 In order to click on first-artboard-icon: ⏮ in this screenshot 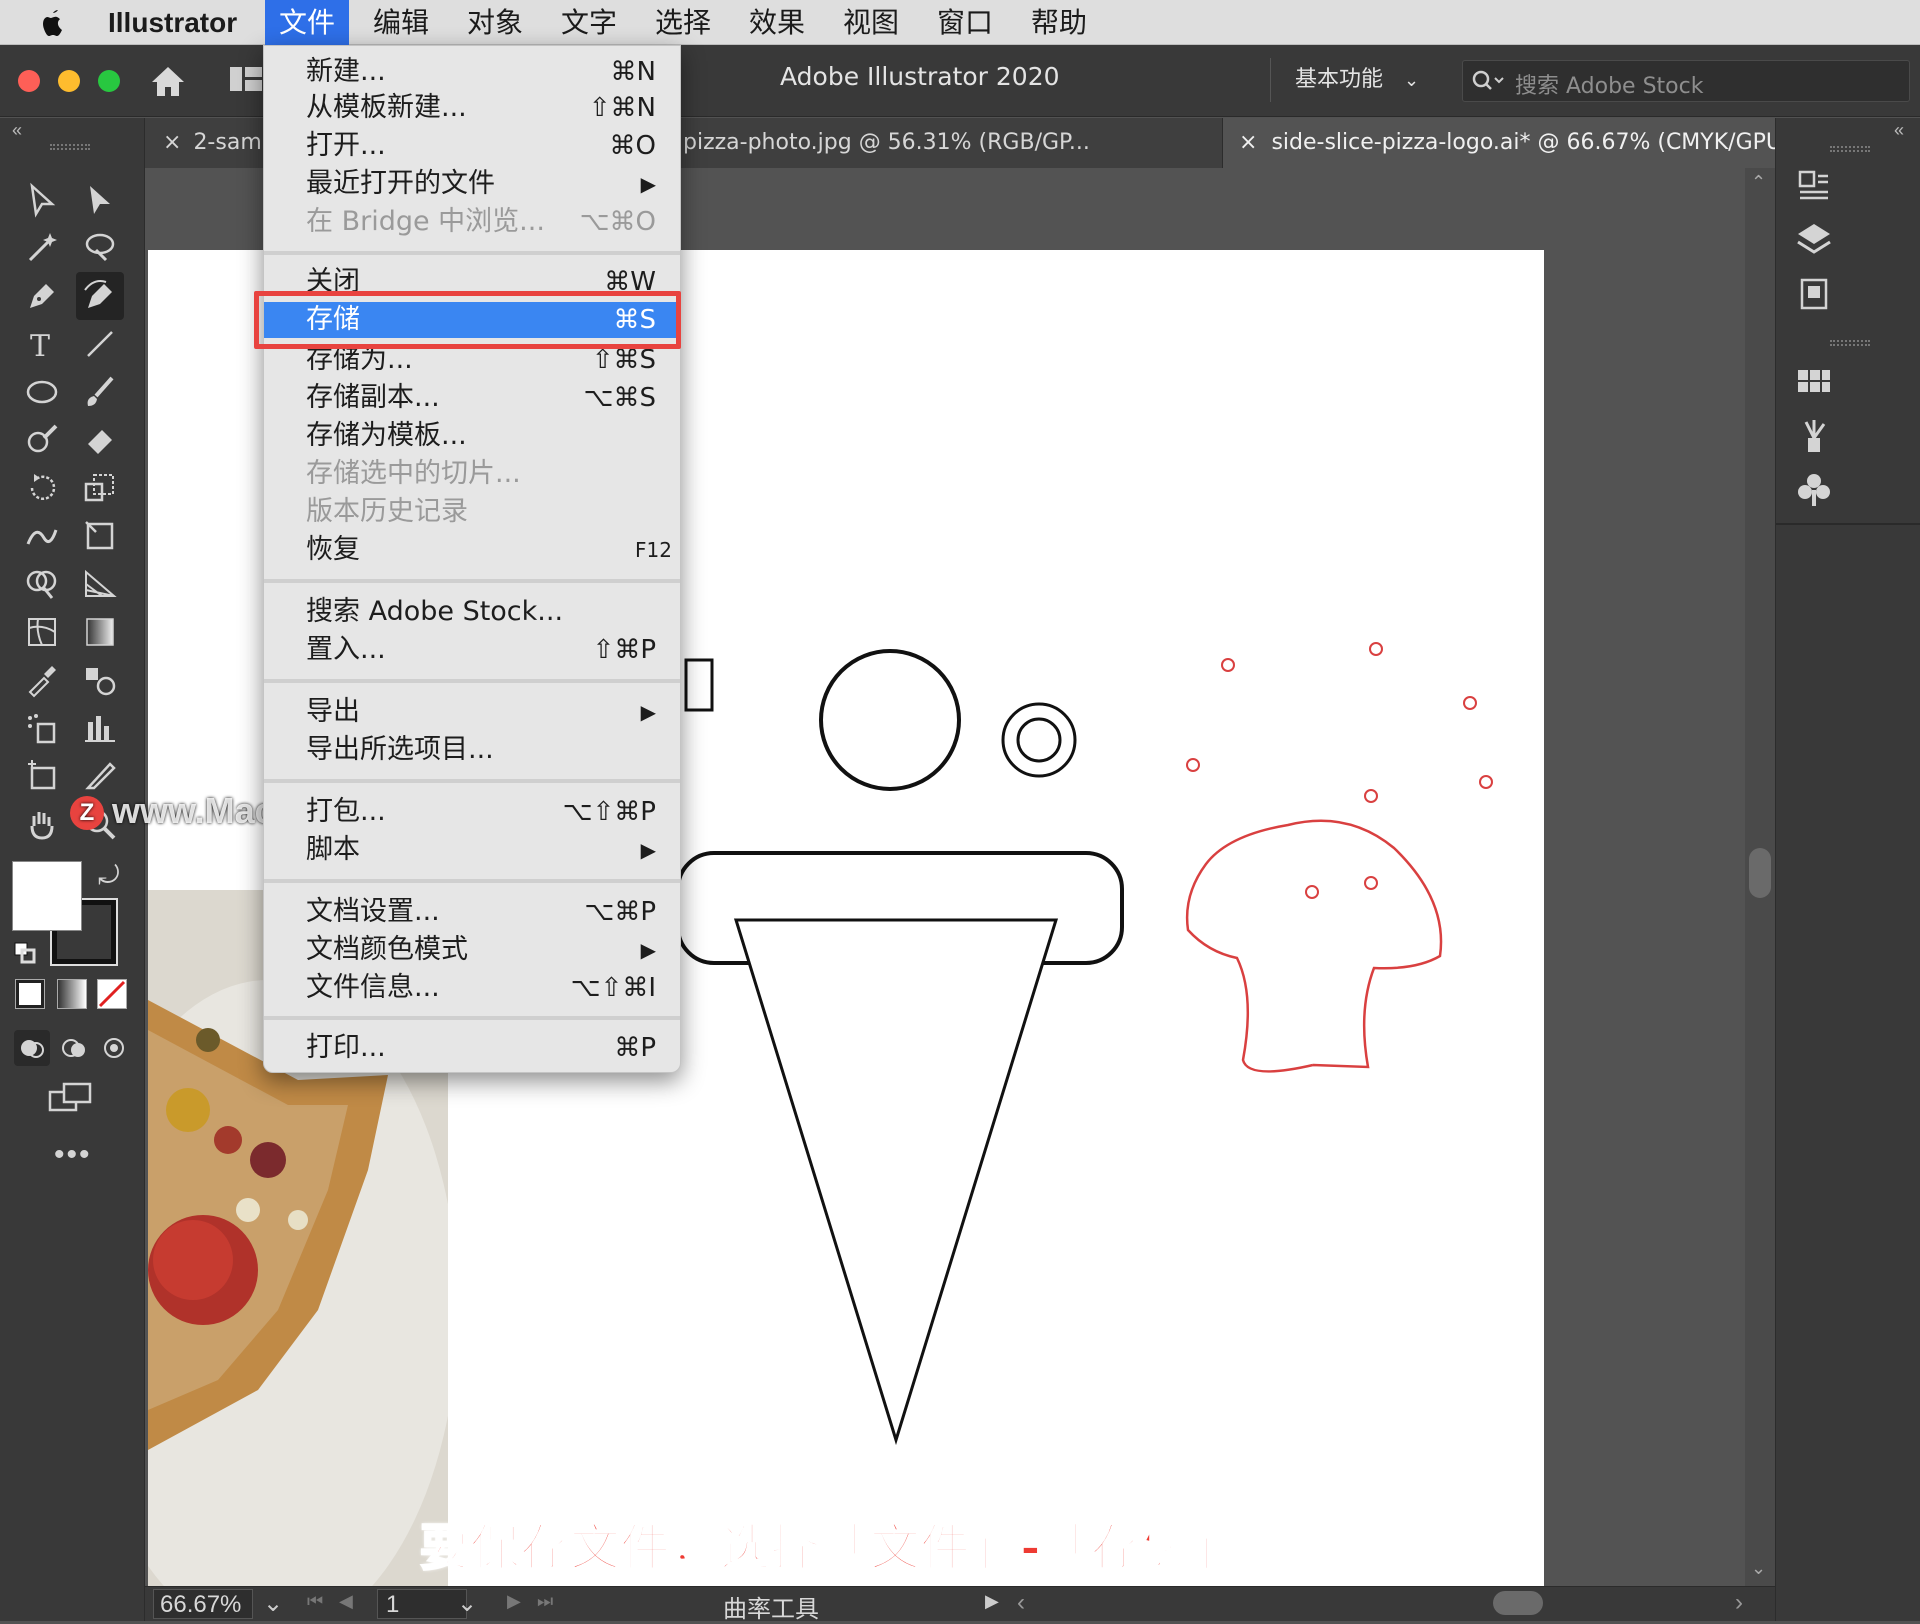, I will do `click(315, 1601)`.